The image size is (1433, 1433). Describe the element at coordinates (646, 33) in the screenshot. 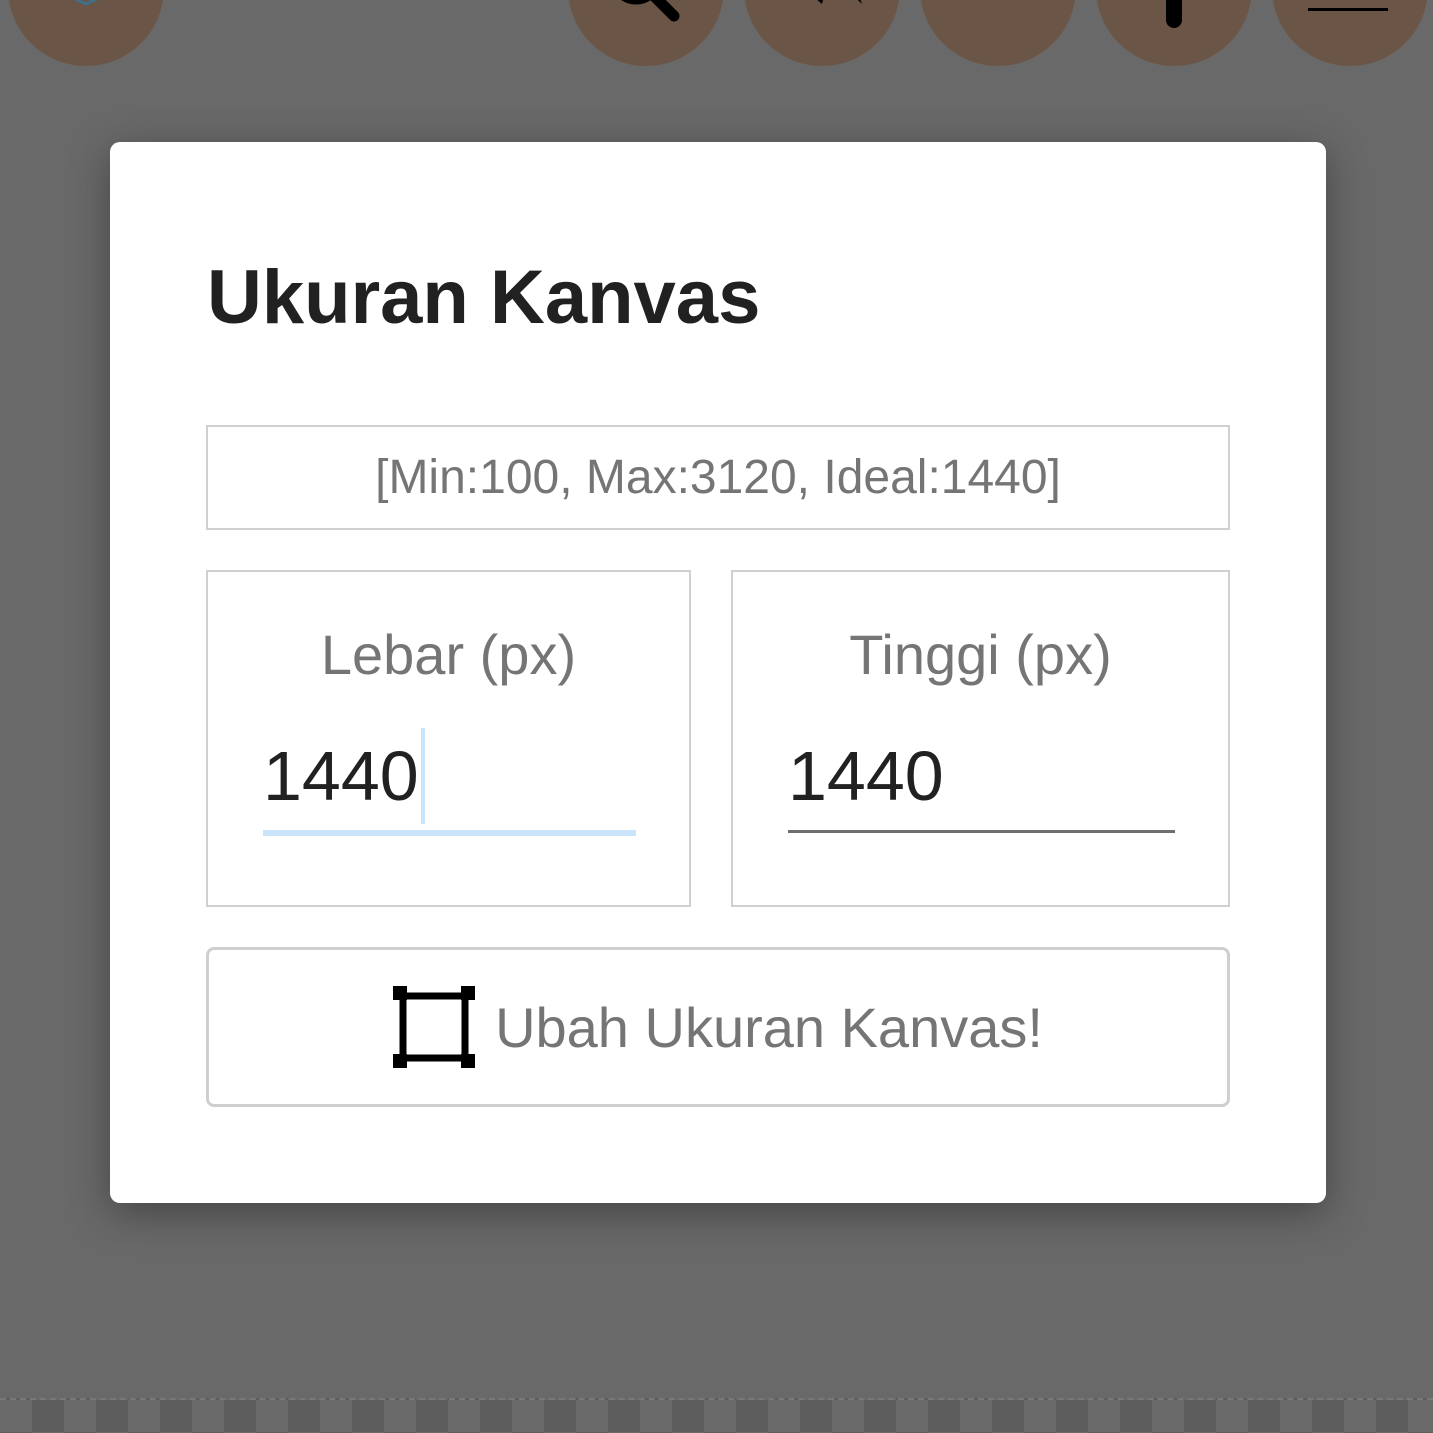

I see `search-button` at that location.